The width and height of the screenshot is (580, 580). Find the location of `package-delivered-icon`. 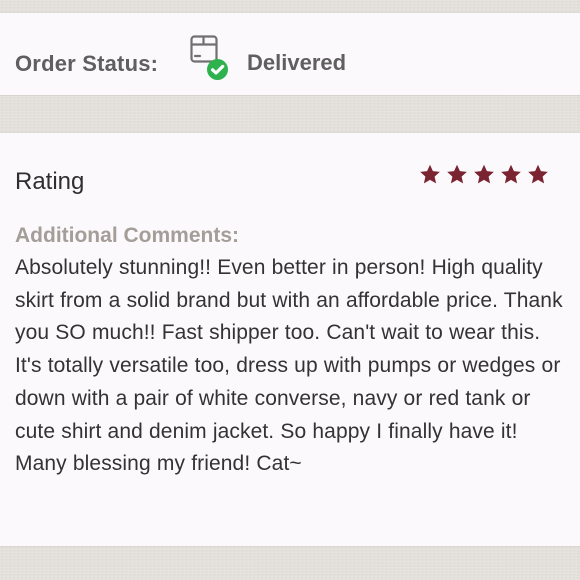

package-delivered-icon is located at coordinates (211, 57).